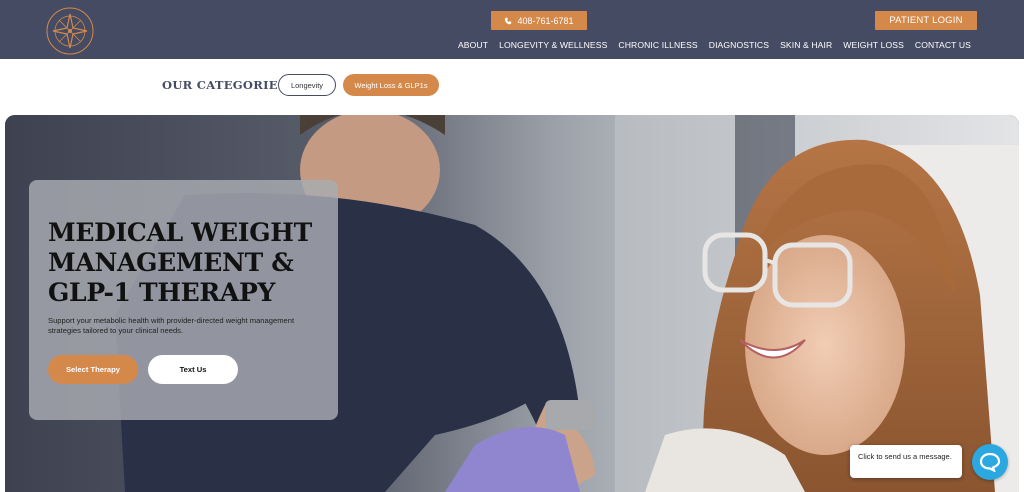 This screenshot has width=1024, height=492. Describe the element at coordinates (93, 369) in the screenshot. I see `select-therapy-button: Select Therapy` at that location.